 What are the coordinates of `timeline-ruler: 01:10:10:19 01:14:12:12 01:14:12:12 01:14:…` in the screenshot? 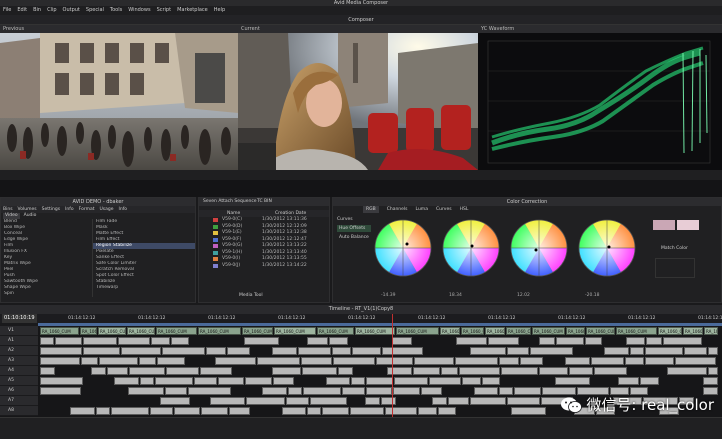 It's located at (361, 318).